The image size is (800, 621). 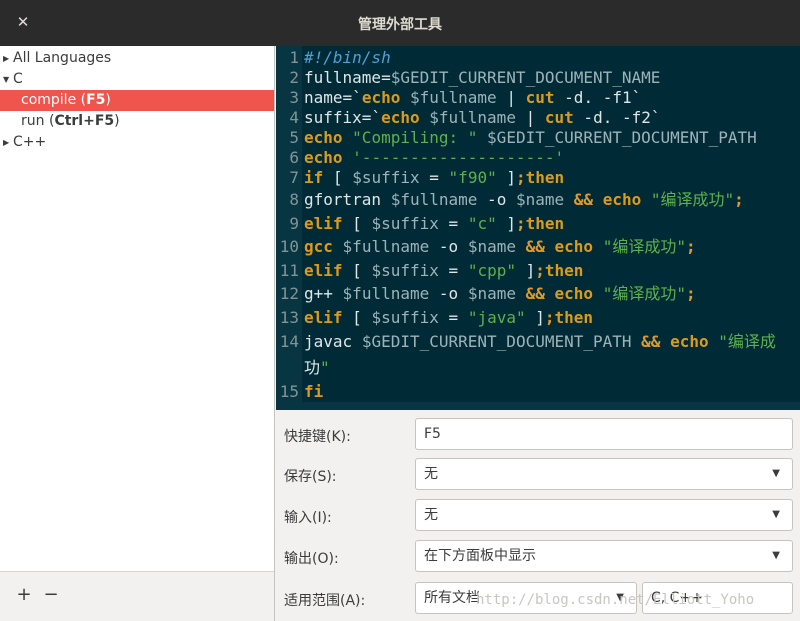 What do you see at coordinates (294, 177) in the screenshot?
I see `line-number: 7` at bounding box center [294, 177].